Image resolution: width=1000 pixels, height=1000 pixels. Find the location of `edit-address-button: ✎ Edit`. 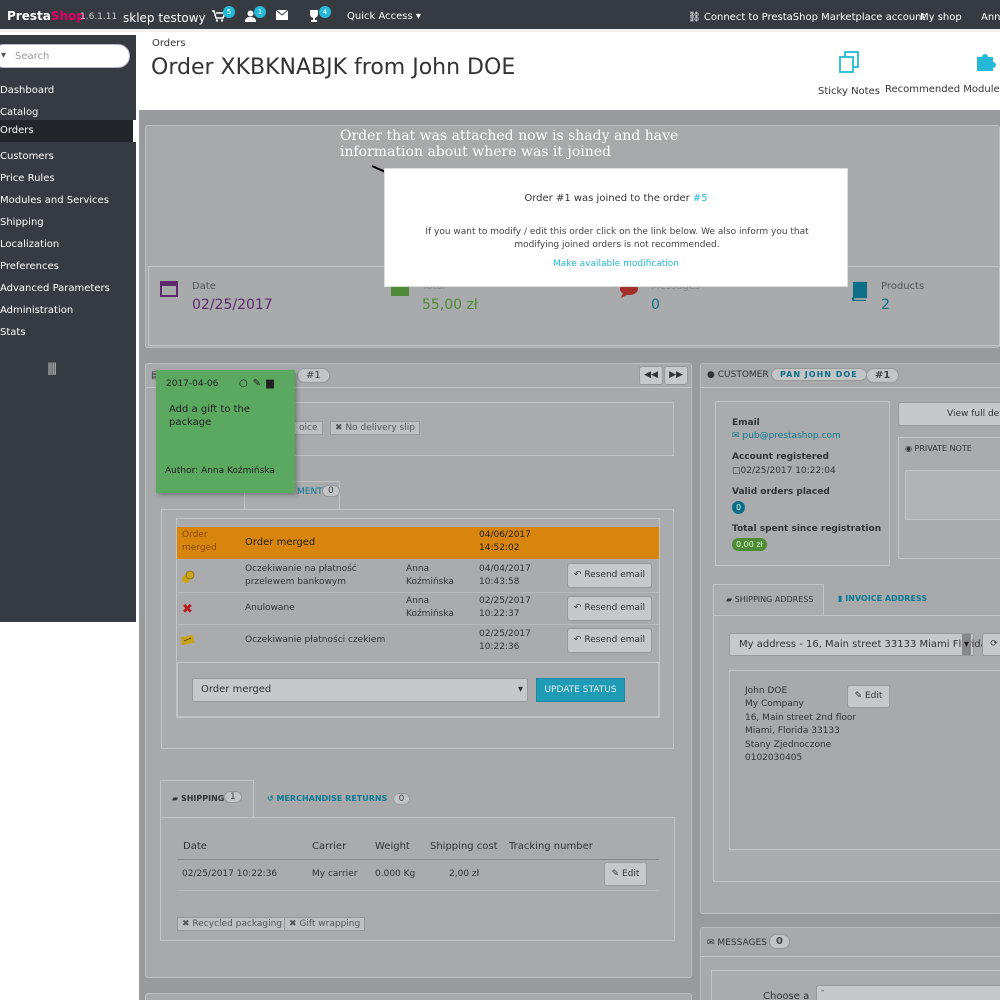

edit-address-button: ✎ Edit is located at coordinates (868, 696).